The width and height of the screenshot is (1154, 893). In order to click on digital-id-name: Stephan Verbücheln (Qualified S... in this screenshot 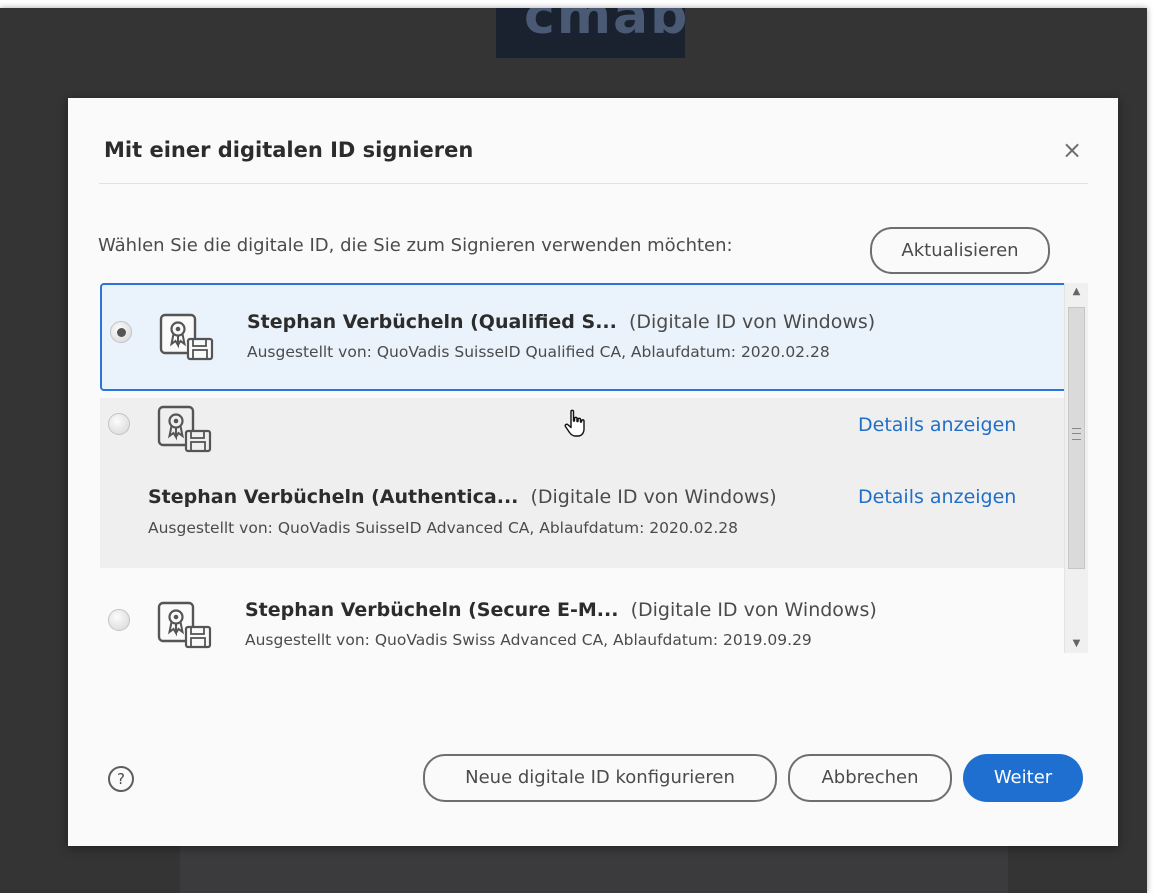, I will do `click(432, 322)`.